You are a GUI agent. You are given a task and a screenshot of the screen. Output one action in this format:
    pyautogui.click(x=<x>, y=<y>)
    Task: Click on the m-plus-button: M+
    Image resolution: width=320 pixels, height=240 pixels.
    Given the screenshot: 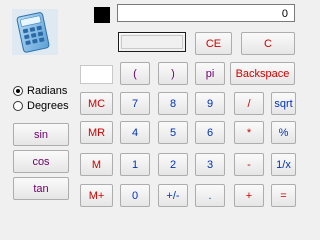 What is the action you would take?
    pyautogui.click(x=96, y=195)
    